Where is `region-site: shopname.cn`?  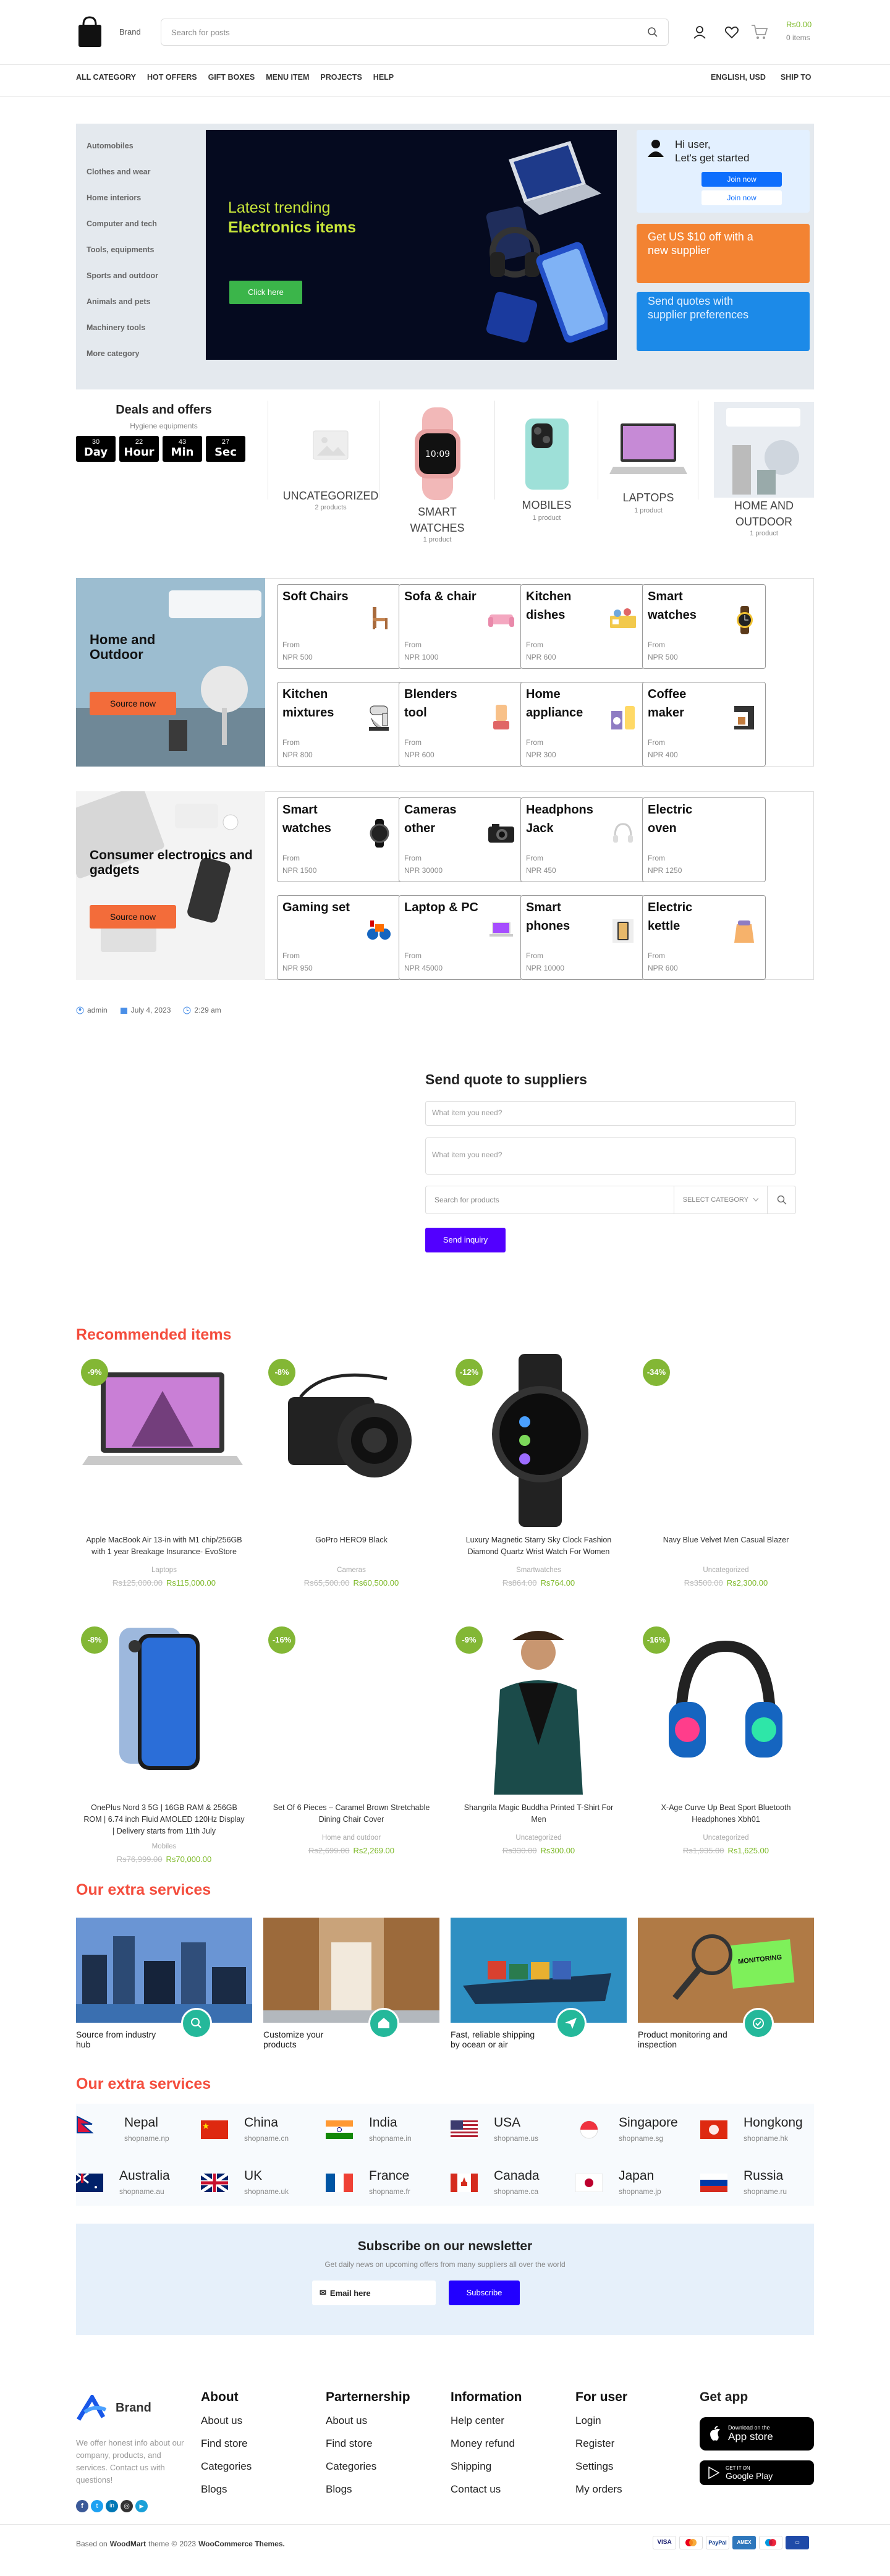
region-site: shopname.cn is located at coordinates (266, 2138).